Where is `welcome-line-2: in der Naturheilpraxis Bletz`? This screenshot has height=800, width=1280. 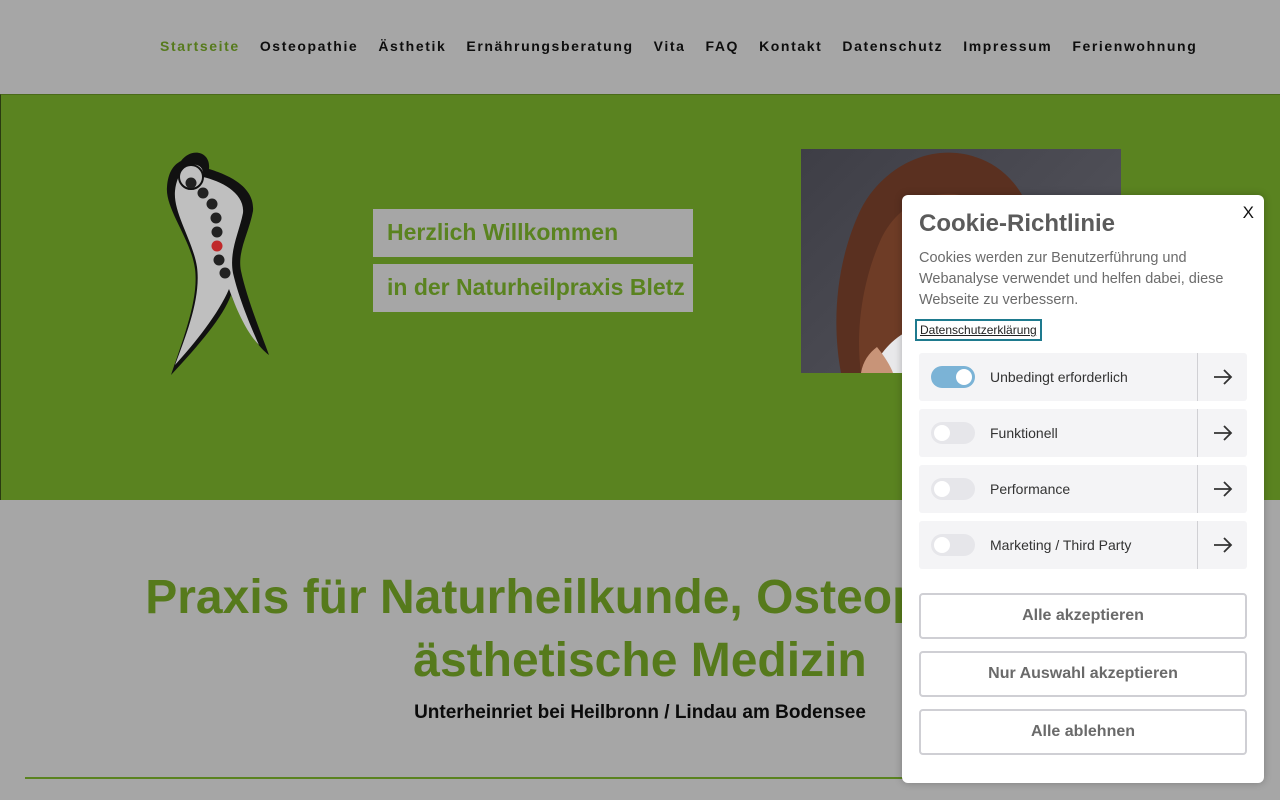
welcome-line-2: in der Naturheilpraxis Bletz is located at coordinates (536, 287).